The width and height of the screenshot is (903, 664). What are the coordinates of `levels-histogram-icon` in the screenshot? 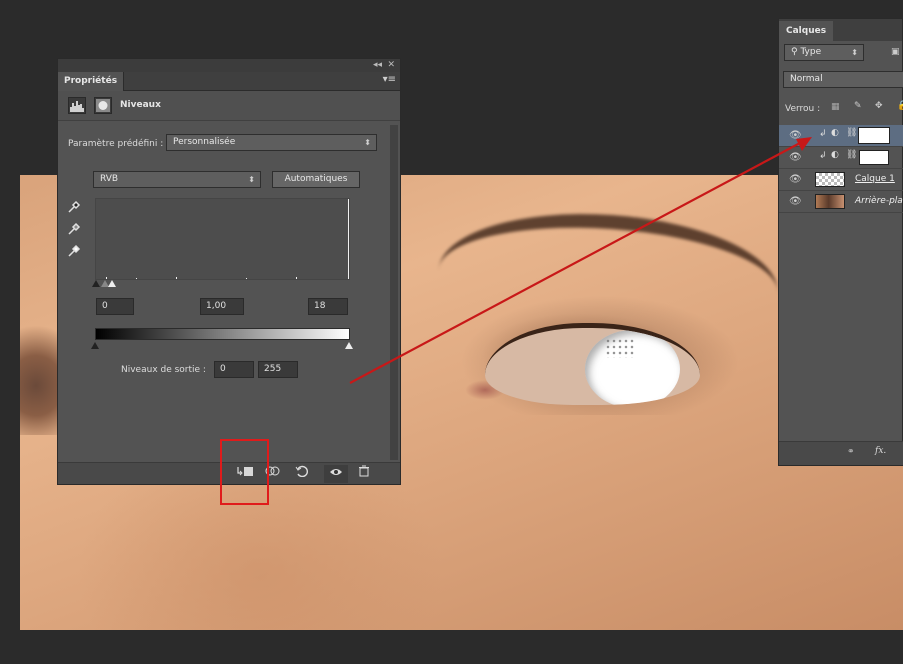 It's located at (77, 105).